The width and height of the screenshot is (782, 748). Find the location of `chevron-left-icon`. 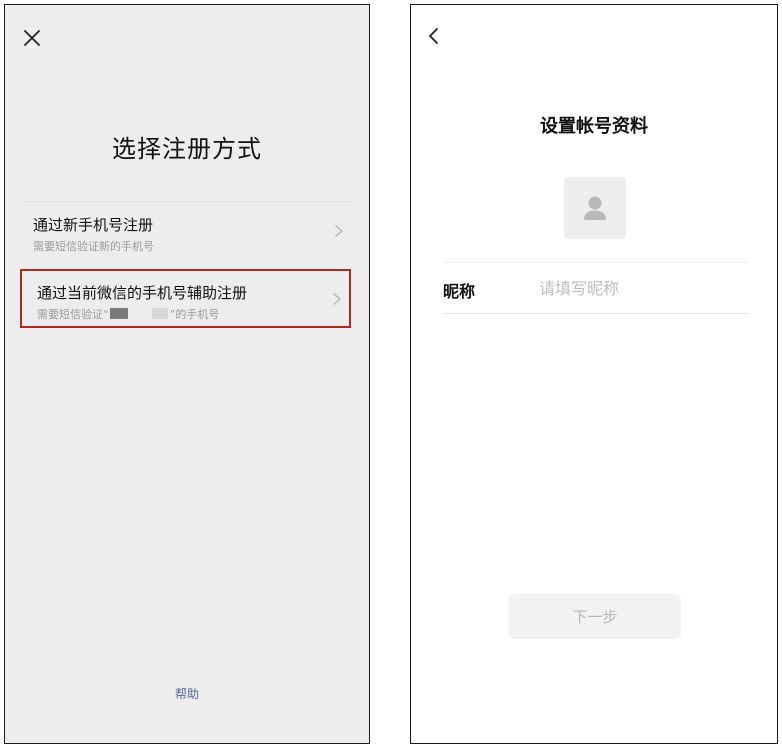

chevron-left-icon is located at coordinates (434, 36).